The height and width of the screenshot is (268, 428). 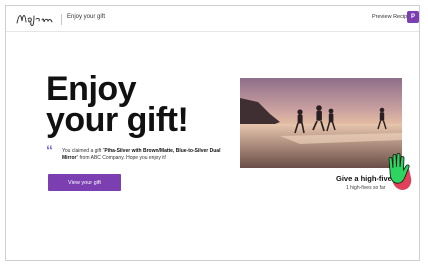 What do you see at coordinates (212, 19) in the screenshot?
I see `top-bar: Enjoy your gift Preview Recipient P` at bounding box center [212, 19].